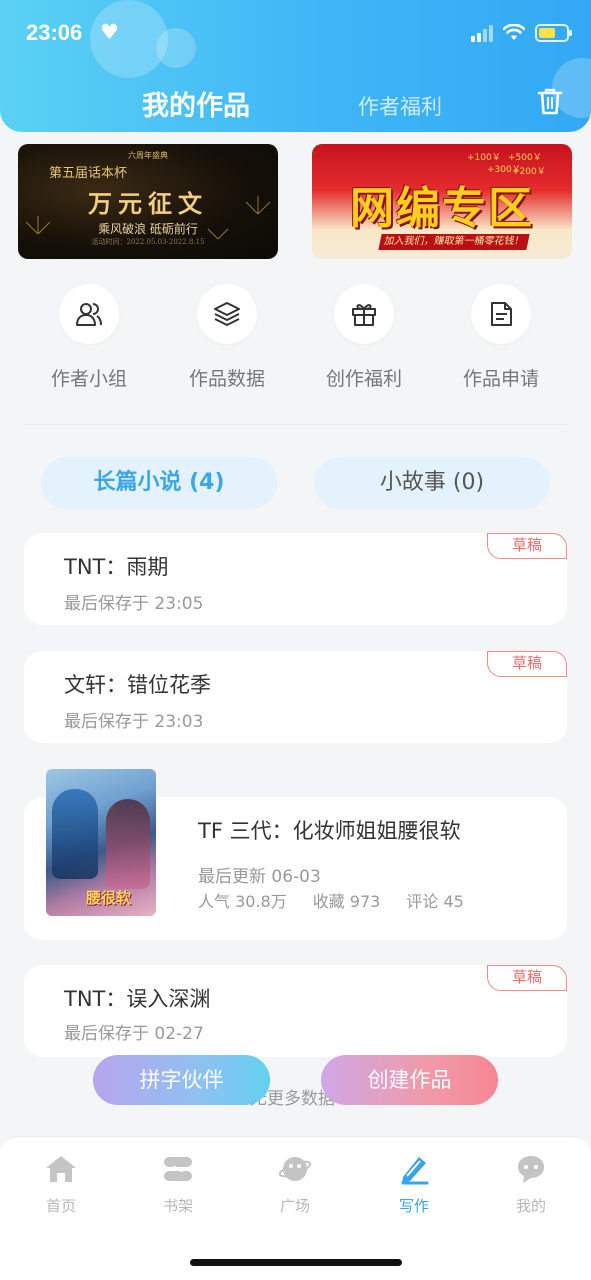 The height and width of the screenshot is (1280, 591). What do you see at coordinates (296, 1262) in the screenshot?
I see `home-indicator` at bounding box center [296, 1262].